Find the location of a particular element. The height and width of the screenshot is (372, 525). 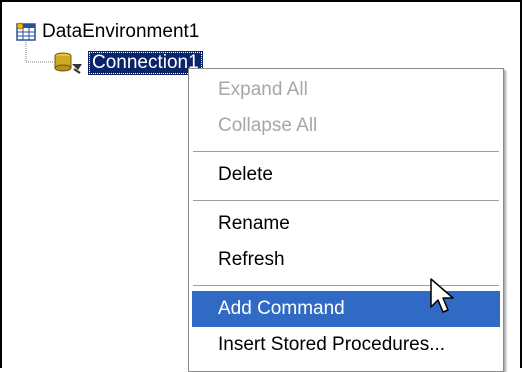

tree-node-connection1: Connection1 is located at coordinates (127, 63).